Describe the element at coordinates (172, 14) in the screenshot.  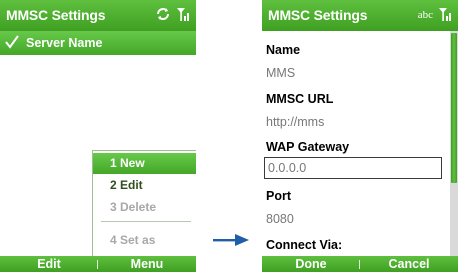
I see `status-icons` at that location.